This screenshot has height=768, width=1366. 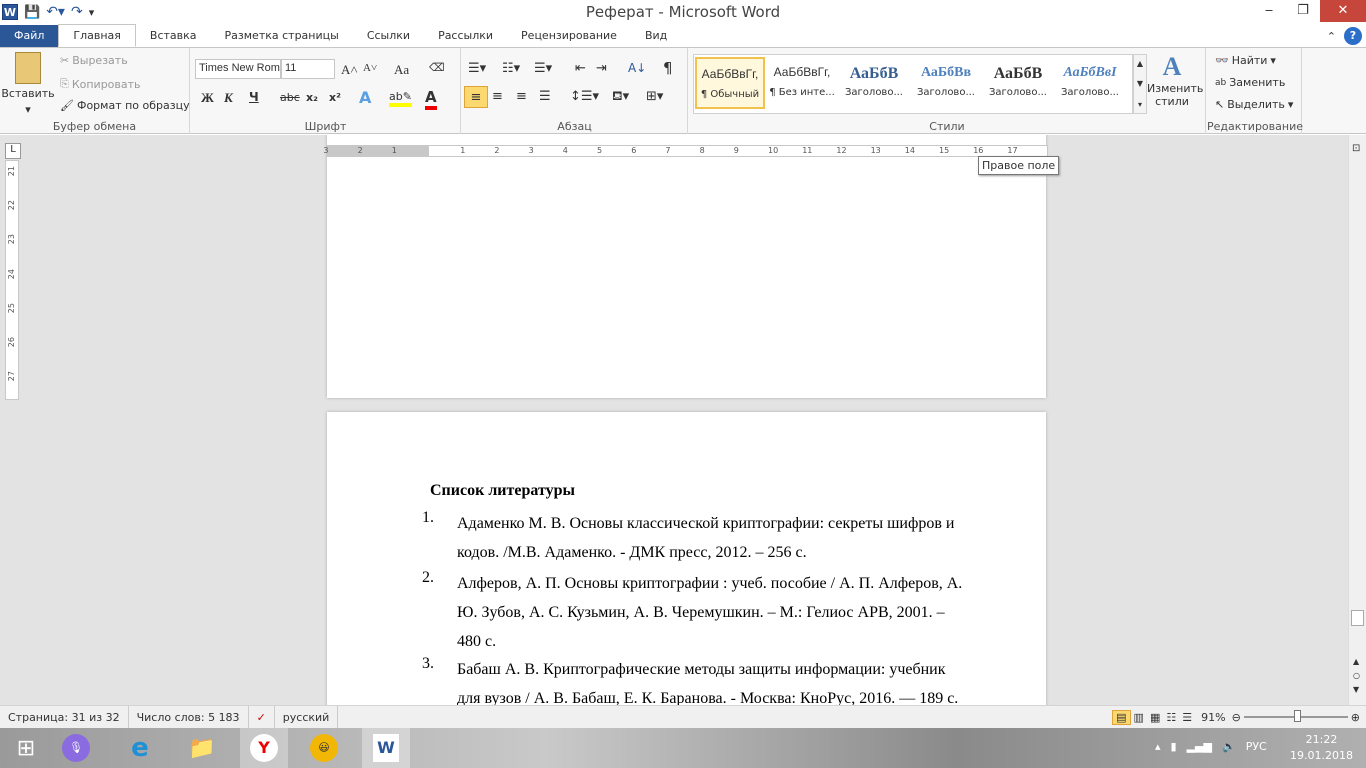 What do you see at coordinates (13, 151) in the screenshot?
I see `tab-selector: L` at bounding box center [13, 151].